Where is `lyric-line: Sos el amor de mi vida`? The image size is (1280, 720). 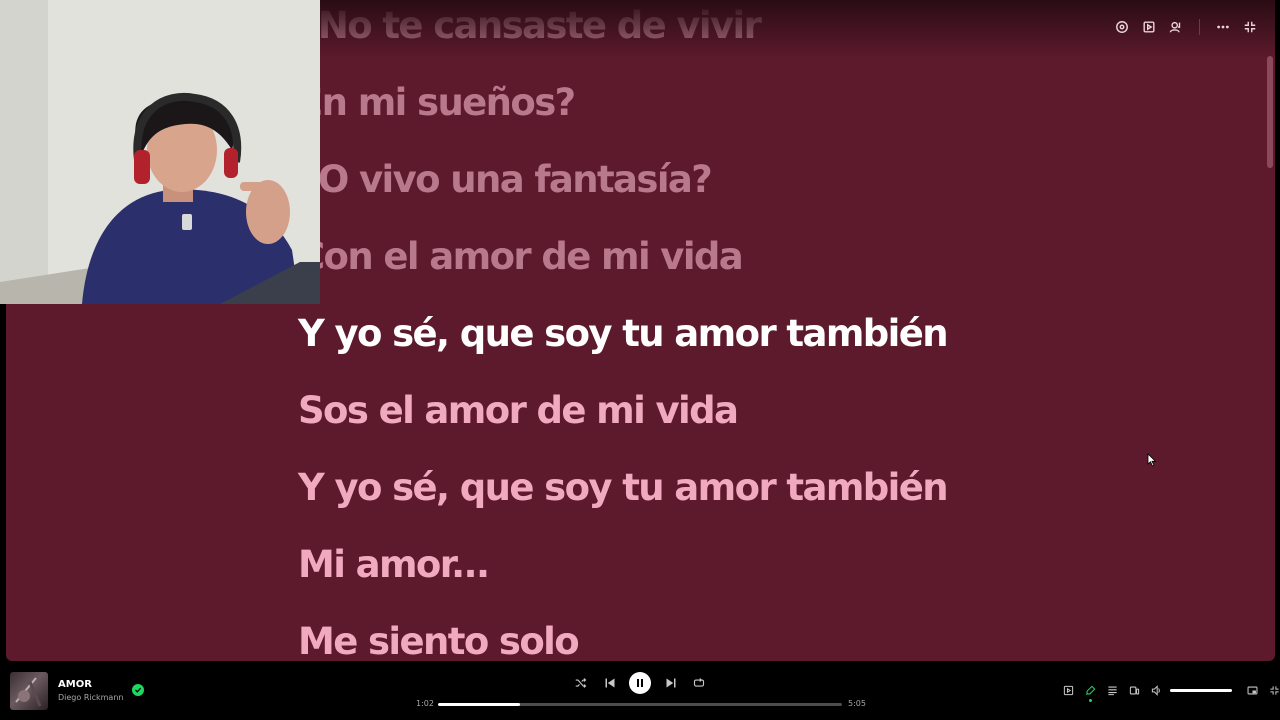
lyric-line: Sos el amor de mi vida is located at coordinates (518, 411).